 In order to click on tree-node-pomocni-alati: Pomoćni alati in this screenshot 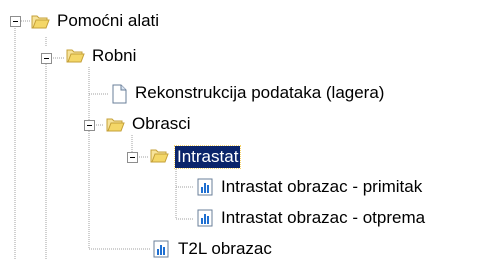, I will do `click(108, 21)`.